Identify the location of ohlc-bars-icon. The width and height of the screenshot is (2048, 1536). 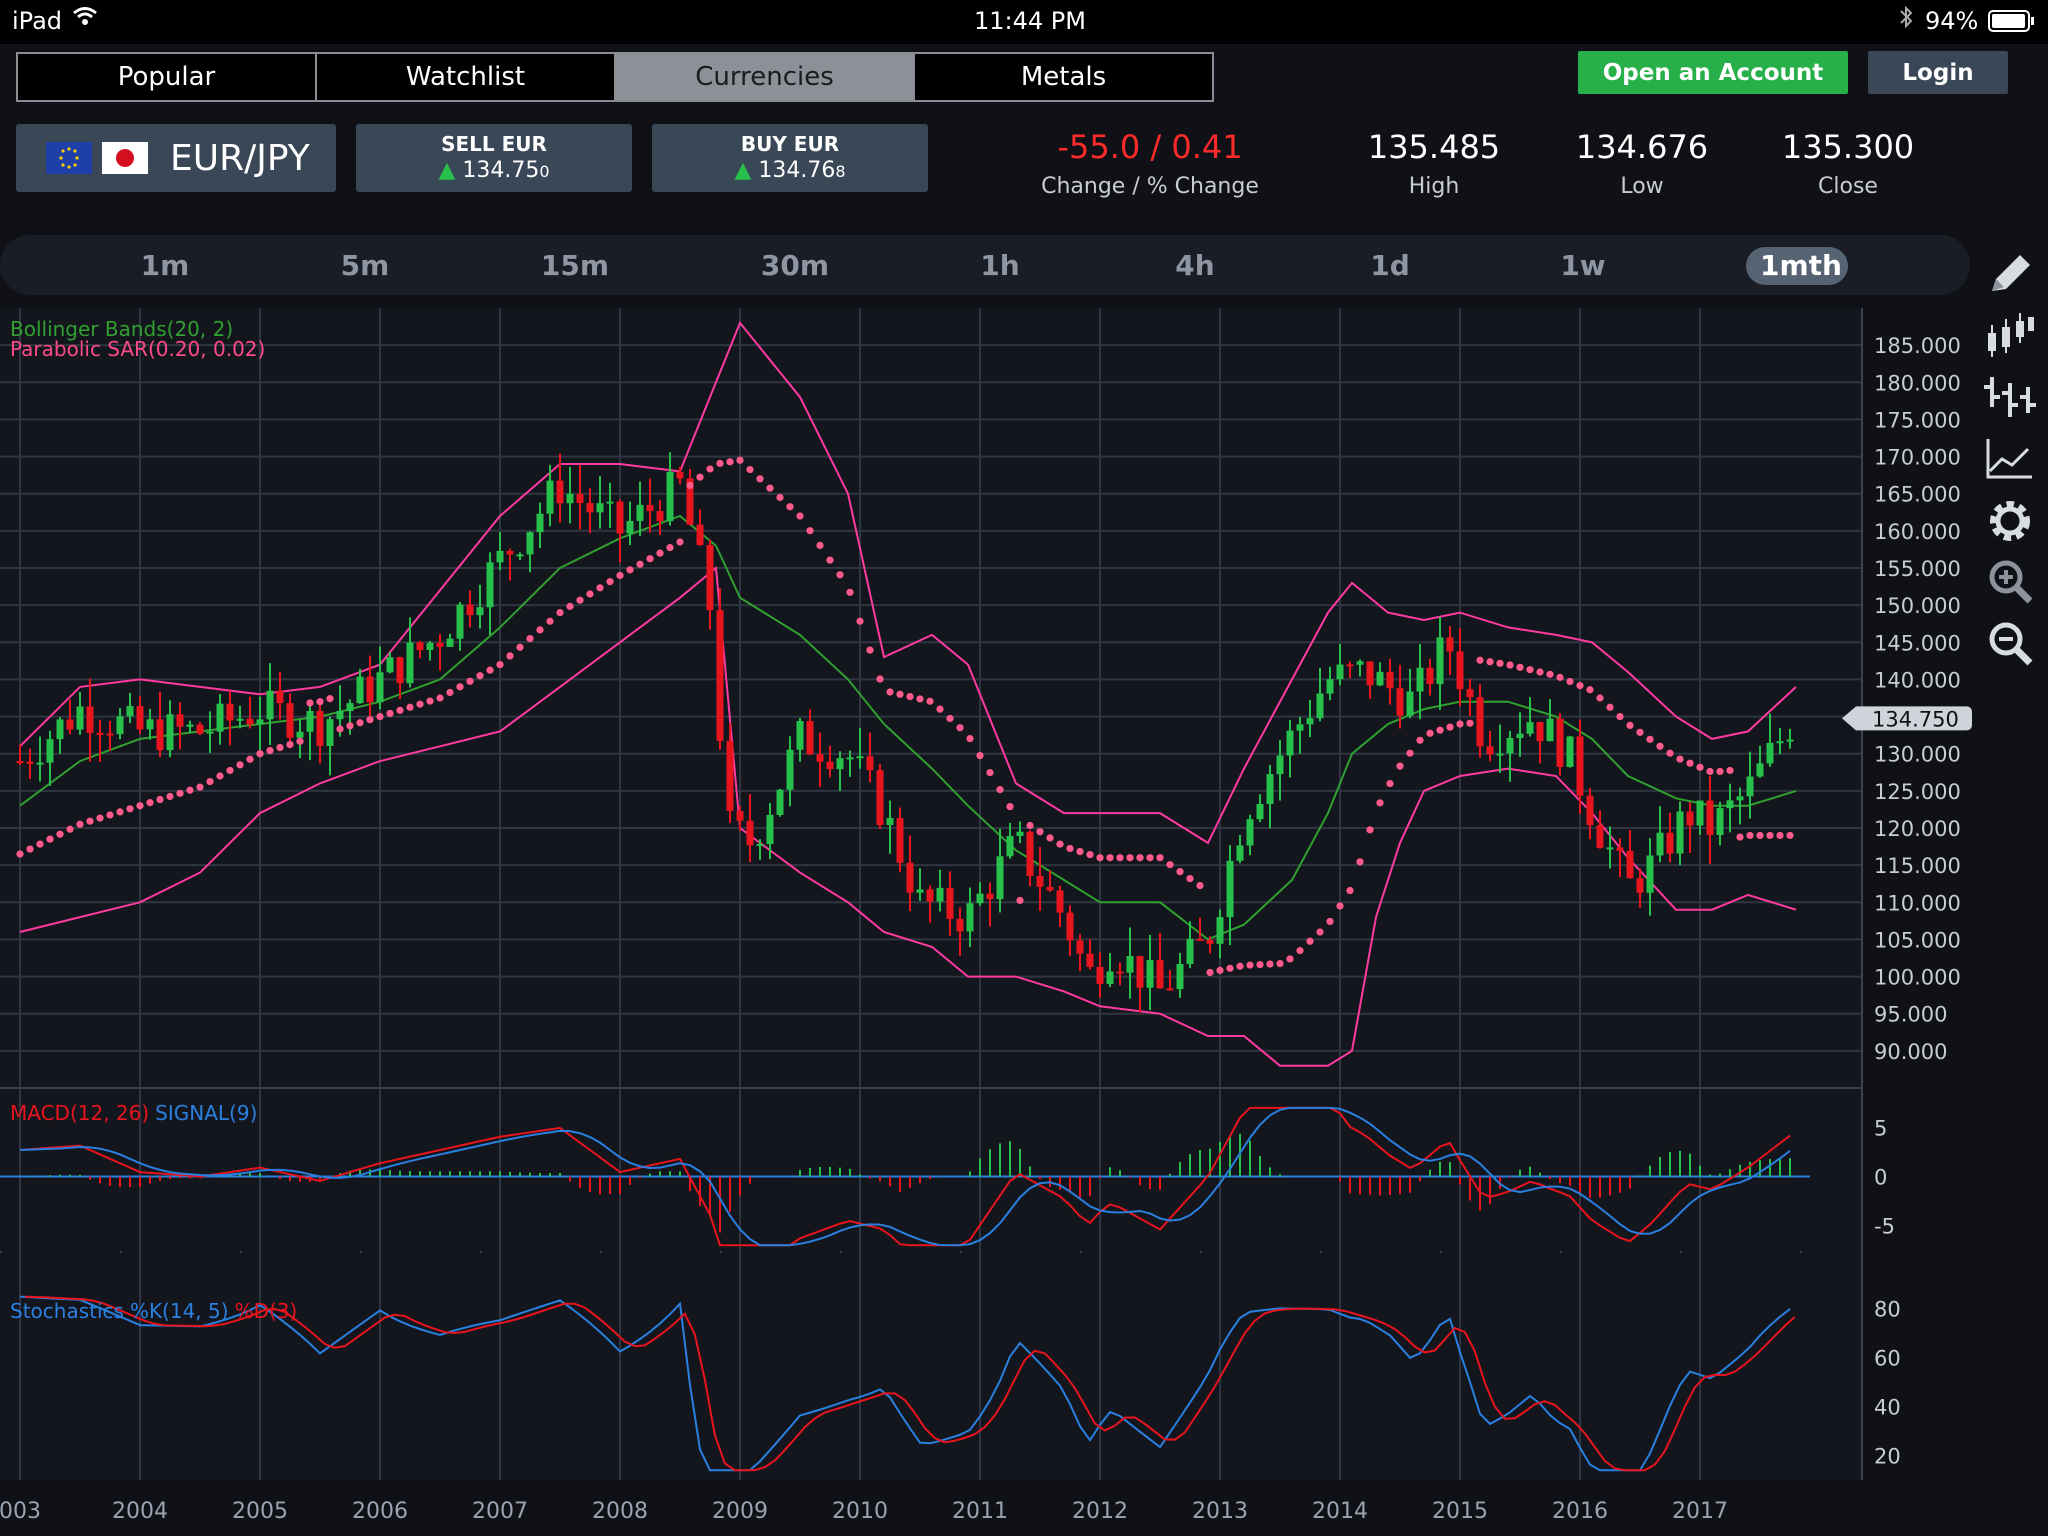
(2010, 397).